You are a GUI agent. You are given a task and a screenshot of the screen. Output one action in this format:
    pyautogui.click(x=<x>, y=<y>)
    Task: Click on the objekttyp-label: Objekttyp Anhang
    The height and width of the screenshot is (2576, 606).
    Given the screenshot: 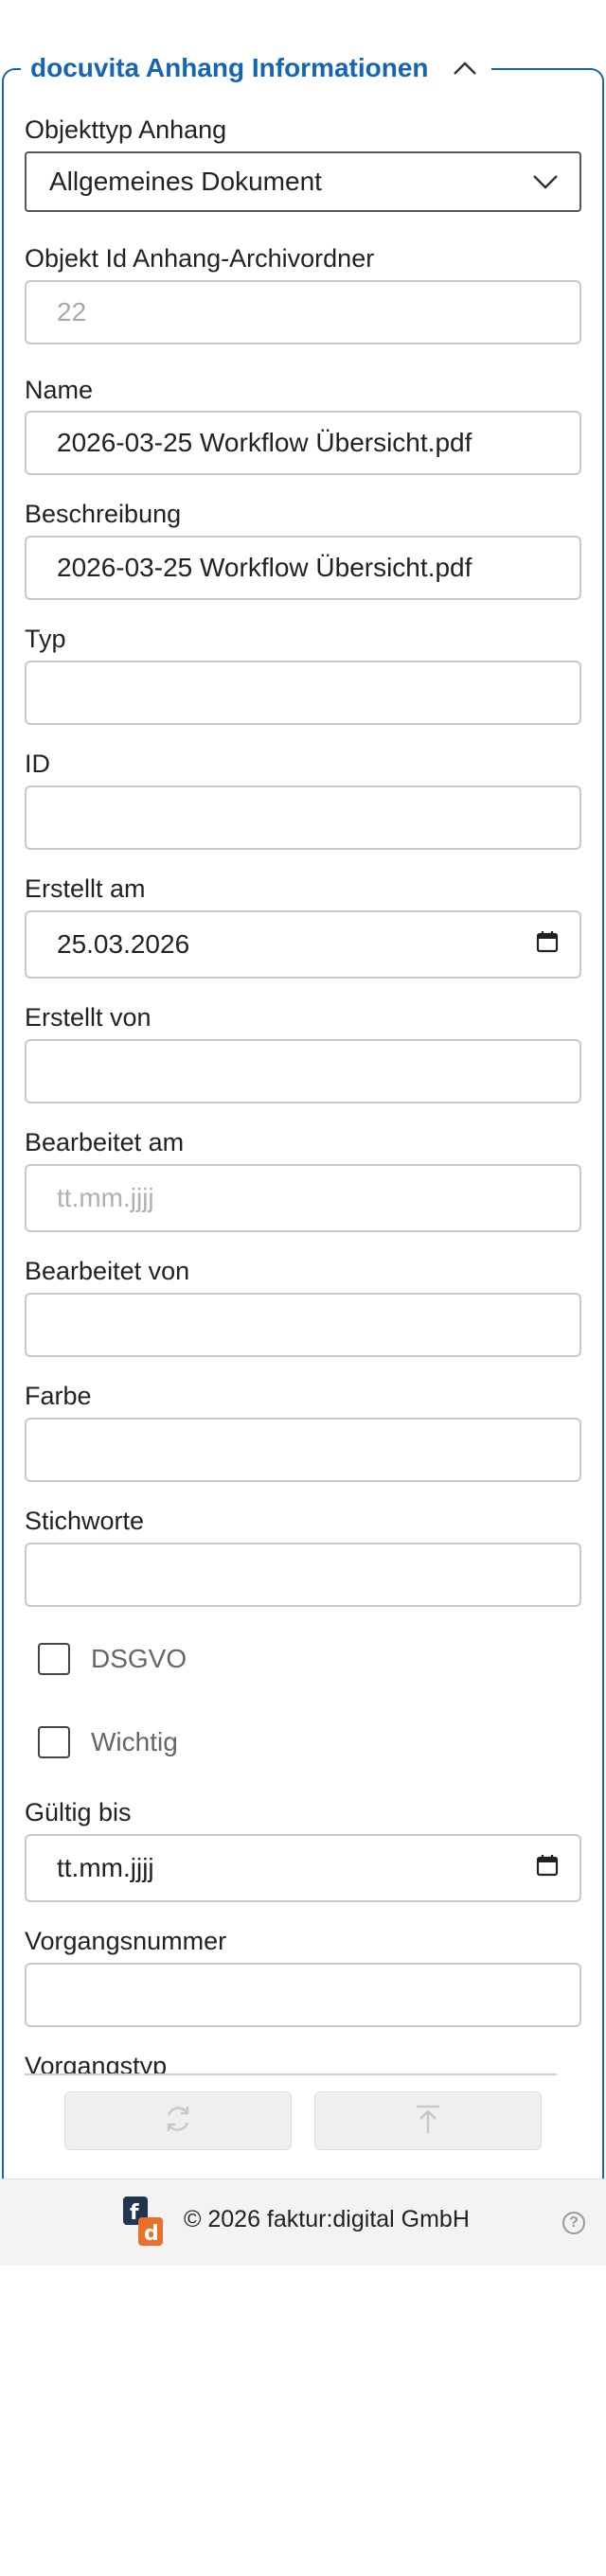 What is the action you would take?
    pyautogui.click(x=126, y=129)
    